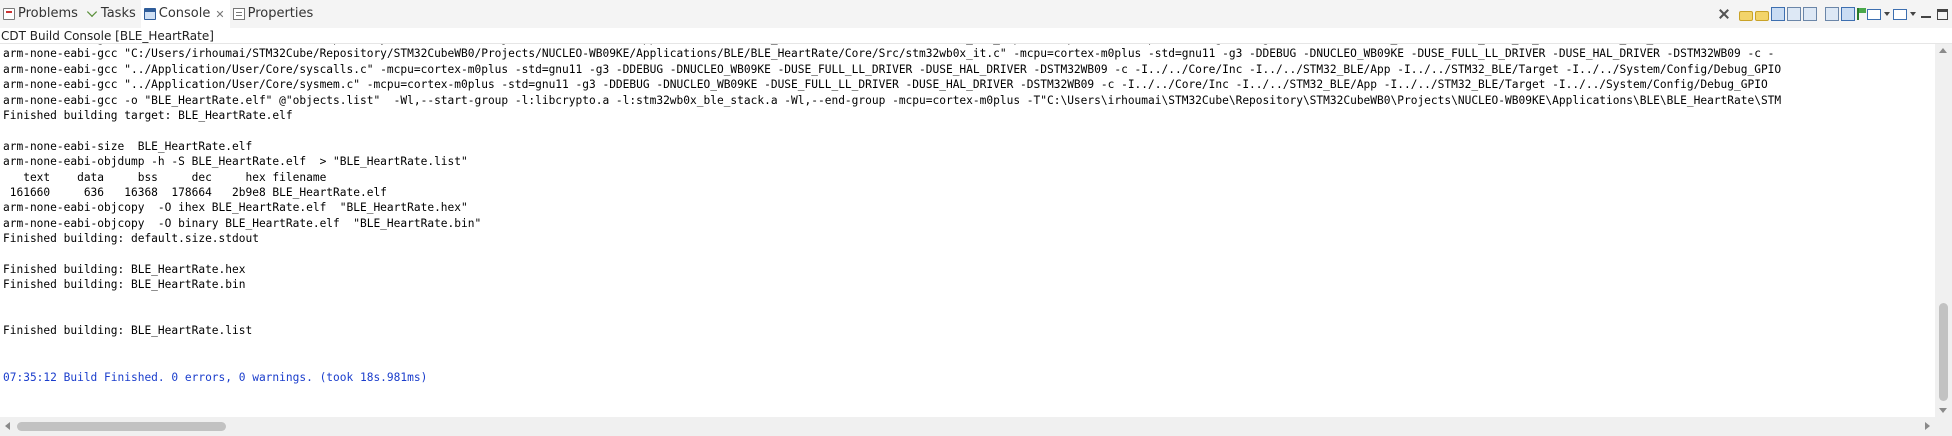  I want to click on console-line: Finished building: BLE_HeartRate.bin, so click(124, 285).